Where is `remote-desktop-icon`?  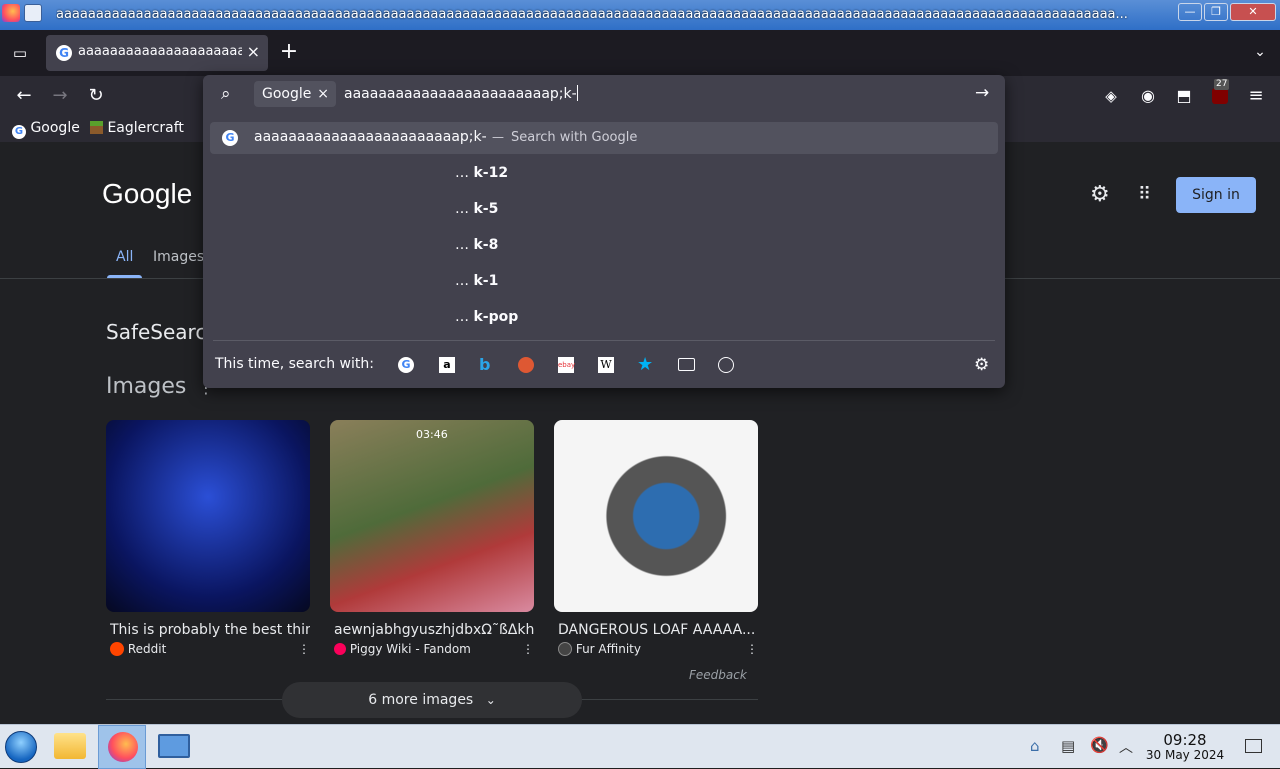
remote-desktop-icon is located at coordinates (174, 746).